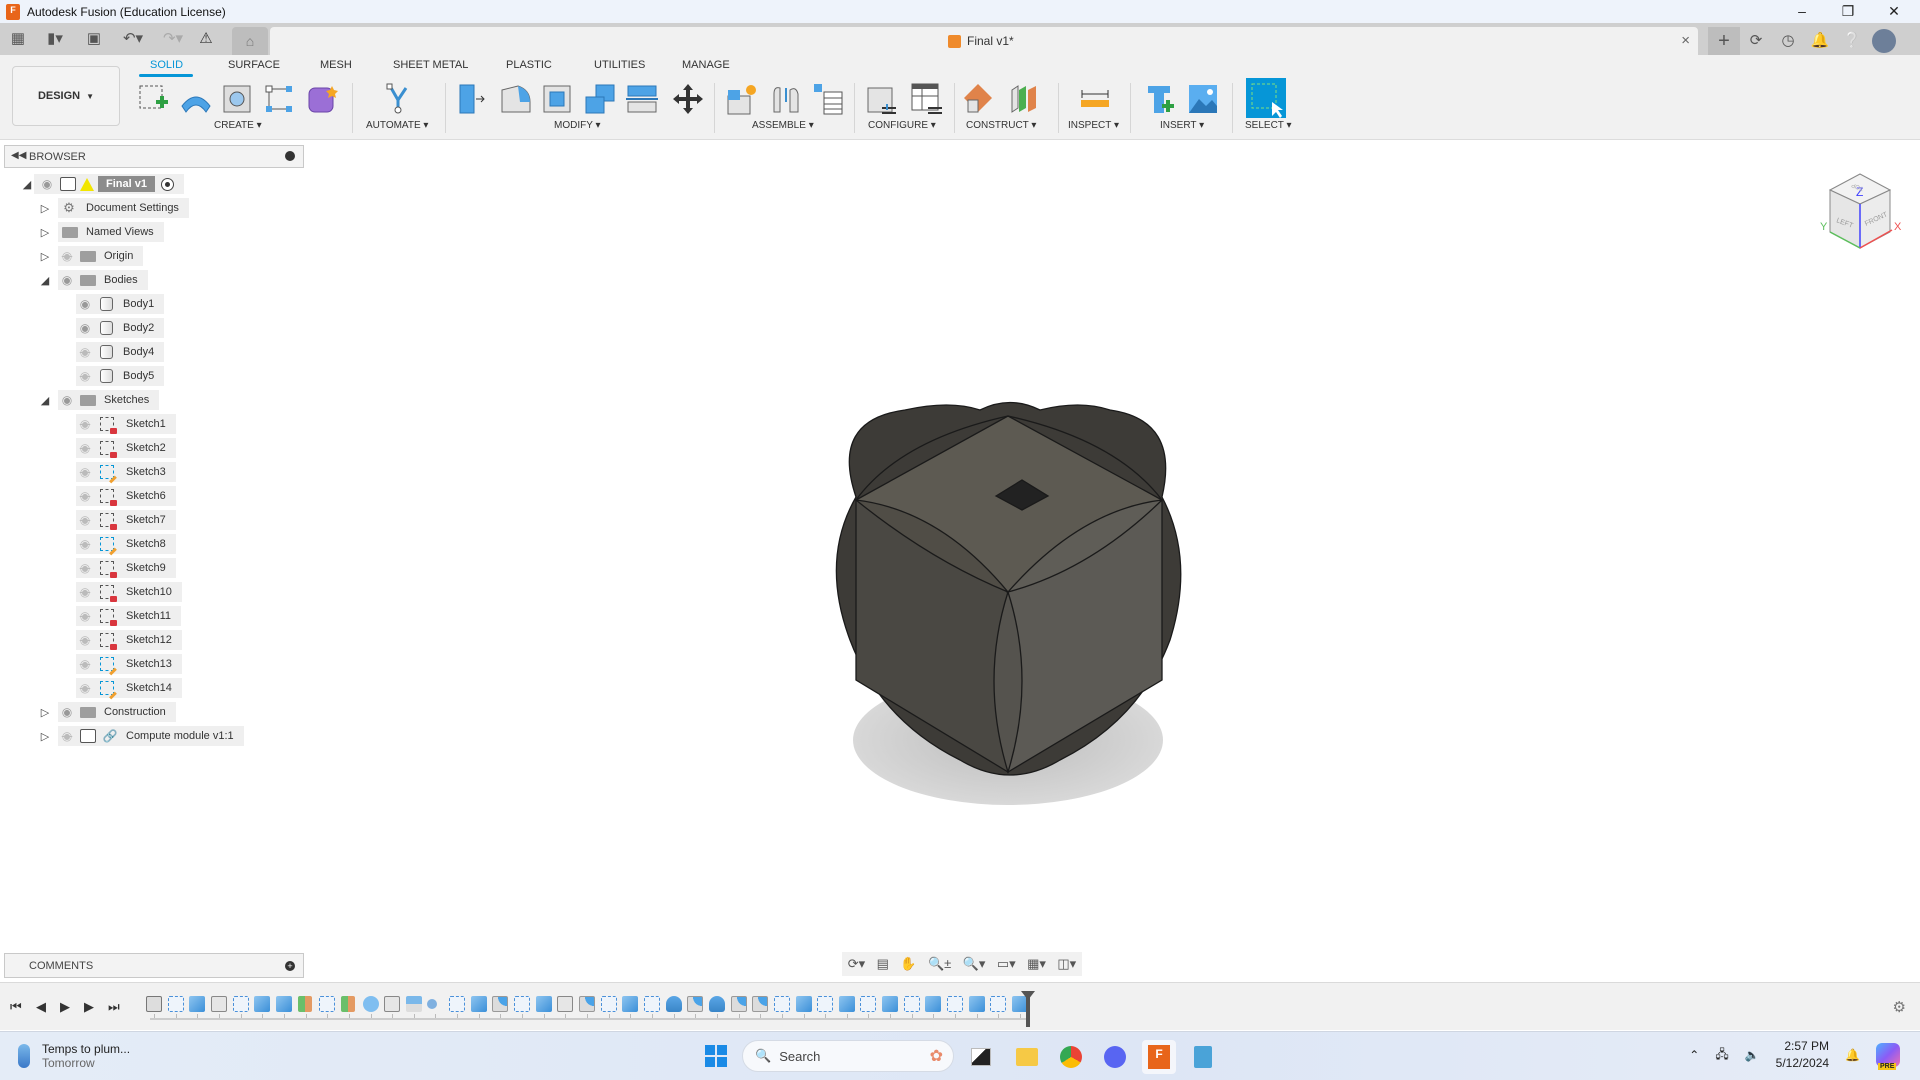 This screenshot has height=1080, width=1920. I want to click on grid-snaps-icon: ▦▾, so click(1036, 964).